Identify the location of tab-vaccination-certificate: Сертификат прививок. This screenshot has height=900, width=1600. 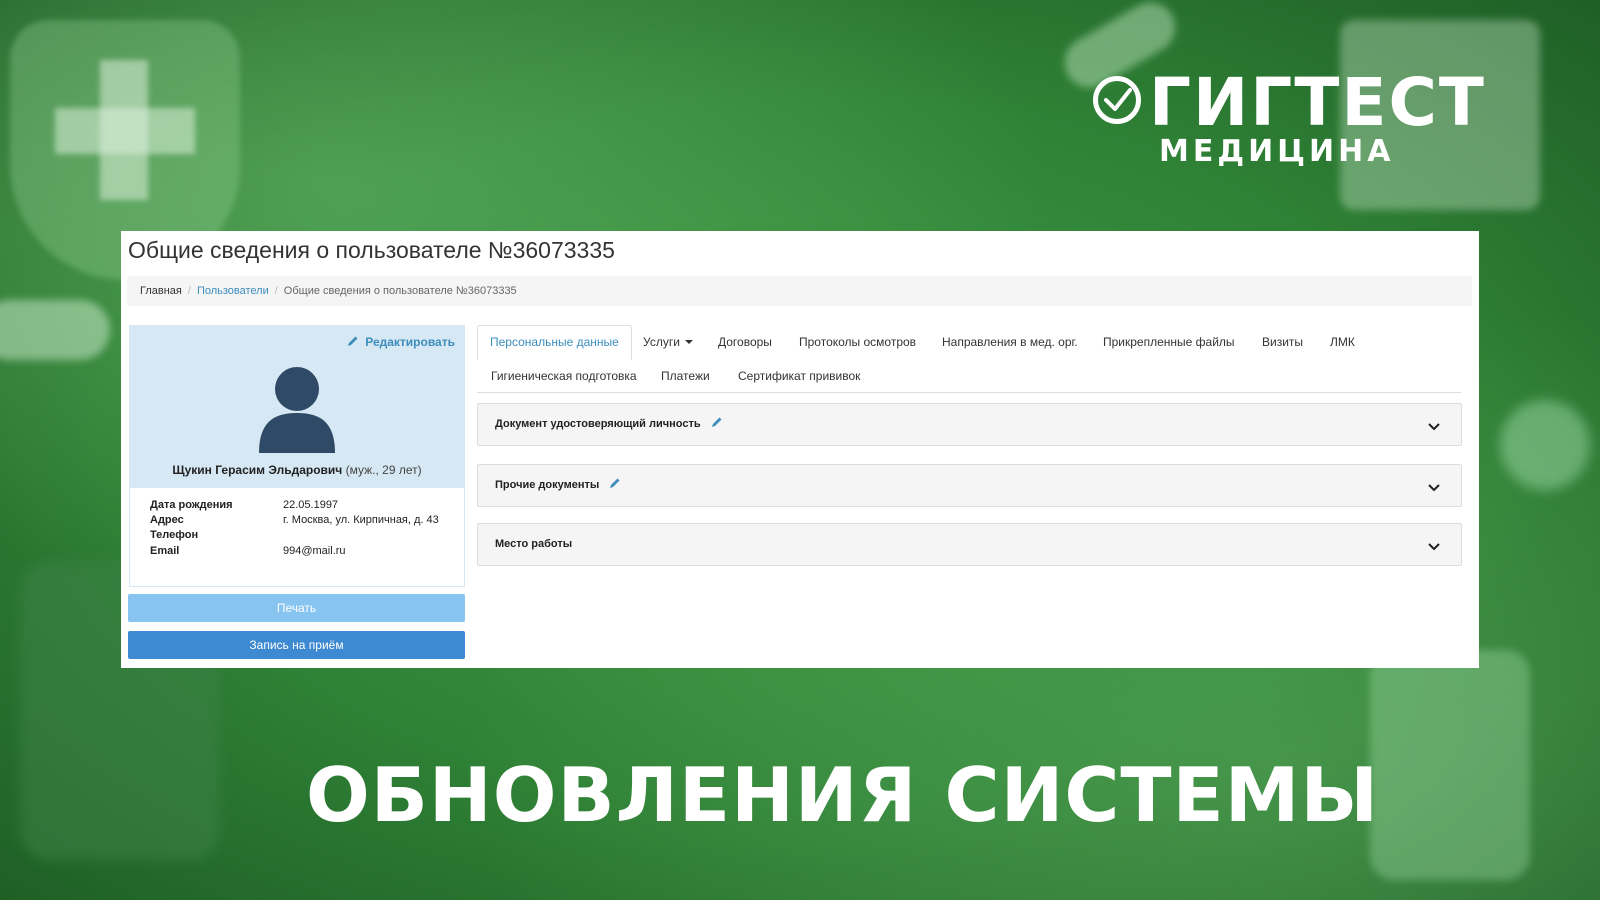
(799, 376).